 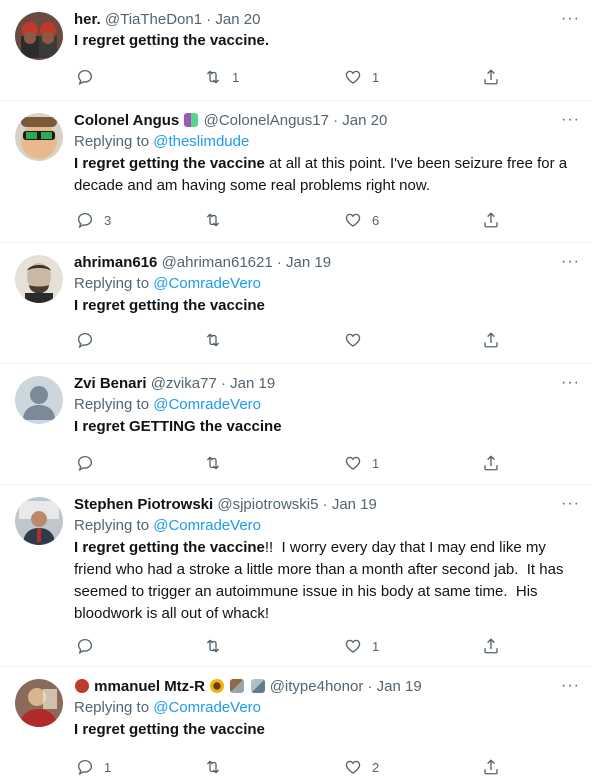 I want to click on like-button: 2, so click(x=361, y=767).